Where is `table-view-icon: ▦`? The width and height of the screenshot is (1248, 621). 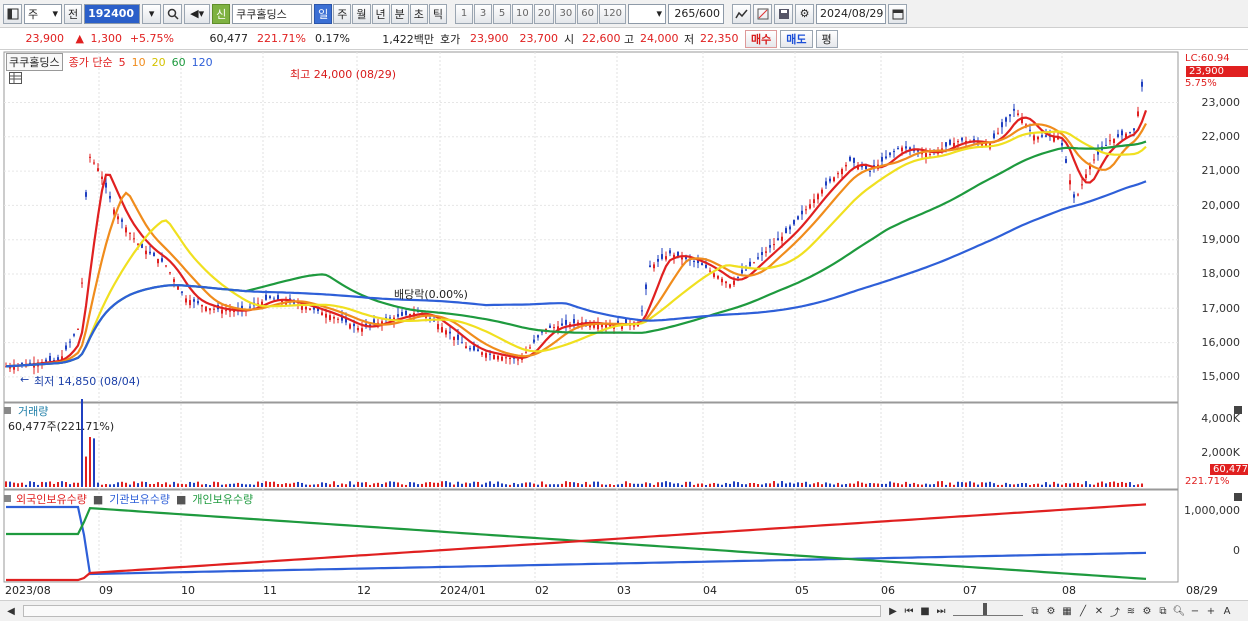
table-view-icon: ▦ is located at coordinates (1067, 611).